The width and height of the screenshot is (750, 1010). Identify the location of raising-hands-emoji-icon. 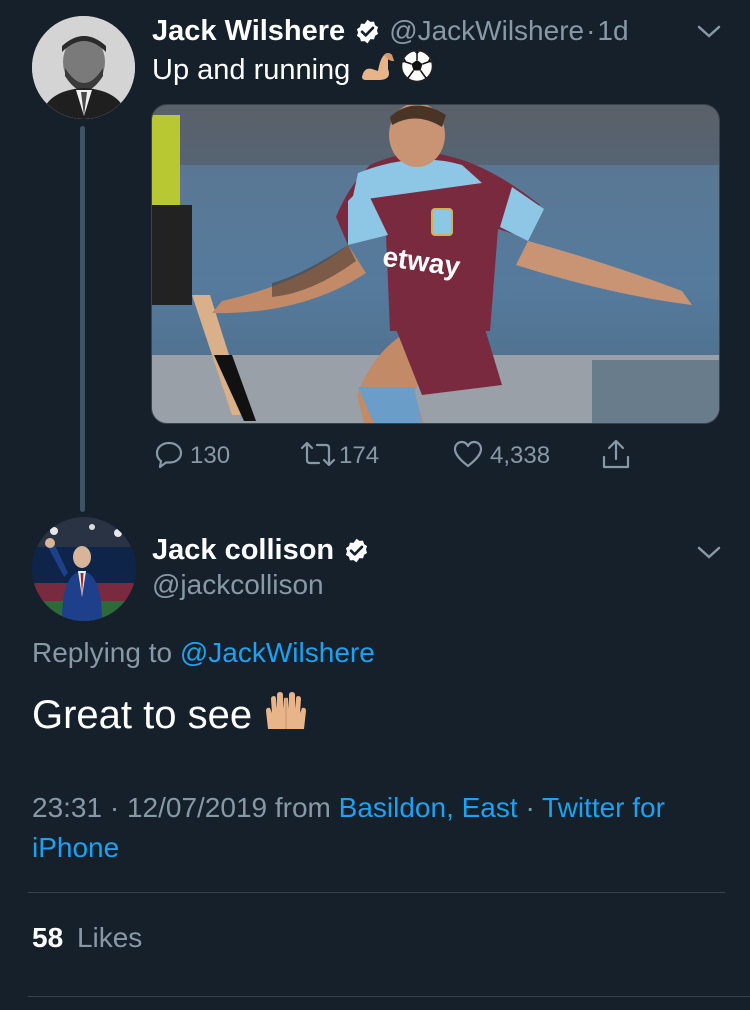
(286, 715).